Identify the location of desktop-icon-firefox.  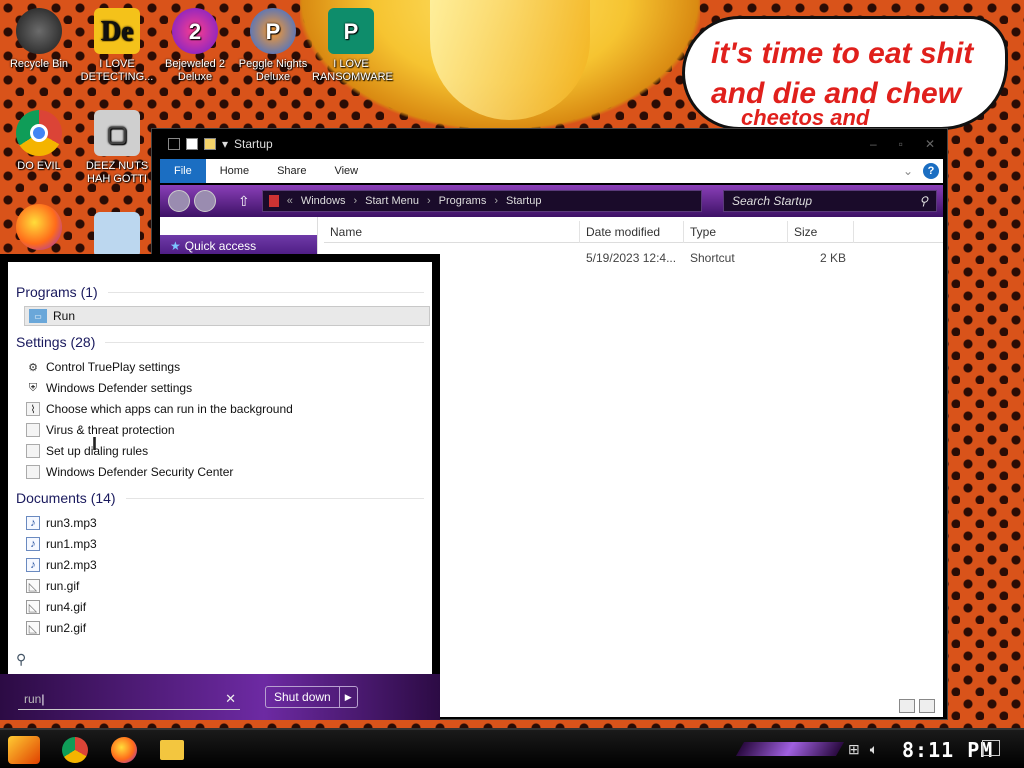
(39, 229).